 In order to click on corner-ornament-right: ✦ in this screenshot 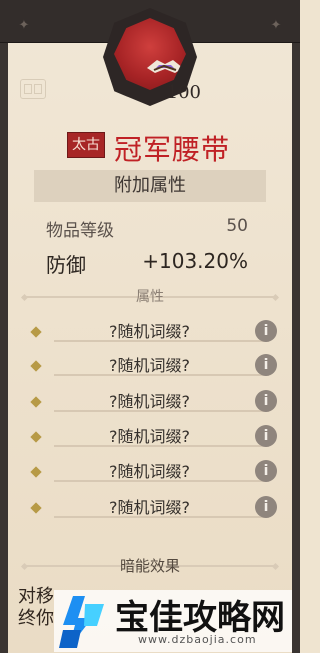, I will do `click(276, 25)`.